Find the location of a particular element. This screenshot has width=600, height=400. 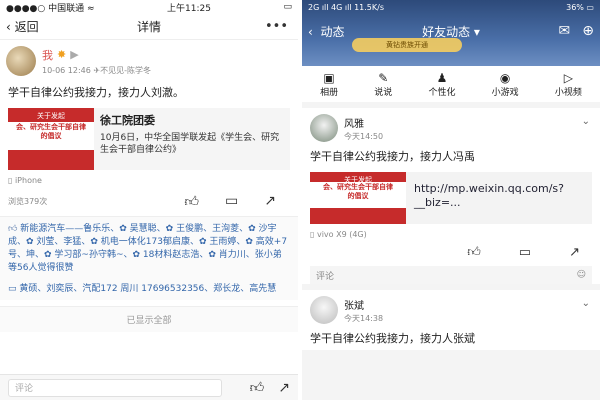

comment-list-icon: ▭ is located at coordinates (14, 289).